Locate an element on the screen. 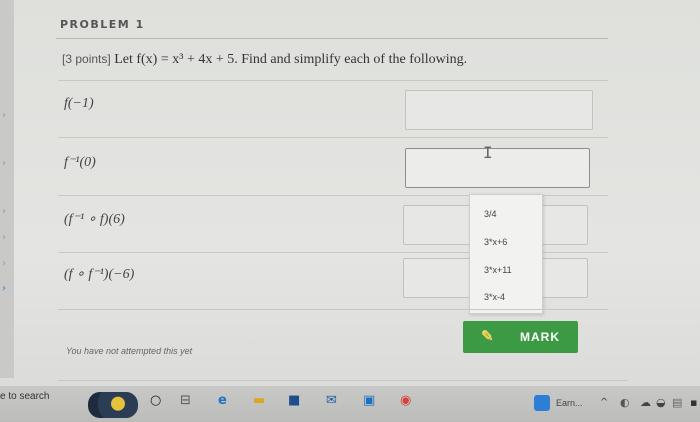  dropdown-option: 3*x+11 is located at coordinates (498, 270).